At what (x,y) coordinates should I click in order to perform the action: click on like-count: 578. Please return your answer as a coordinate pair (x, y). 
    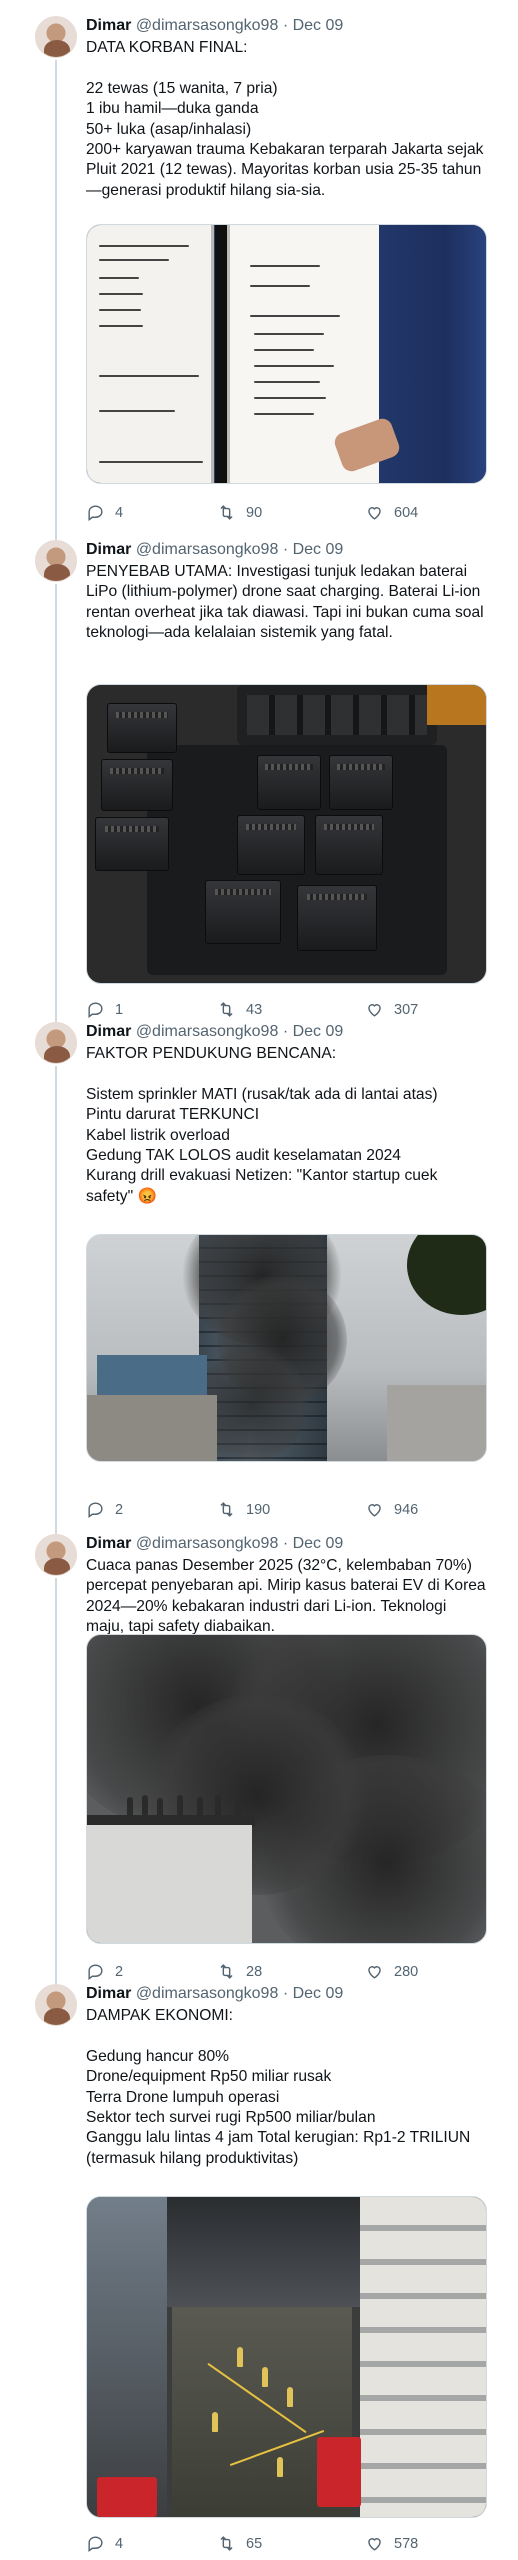
    Looking at the image, I should click on (406, 2543).